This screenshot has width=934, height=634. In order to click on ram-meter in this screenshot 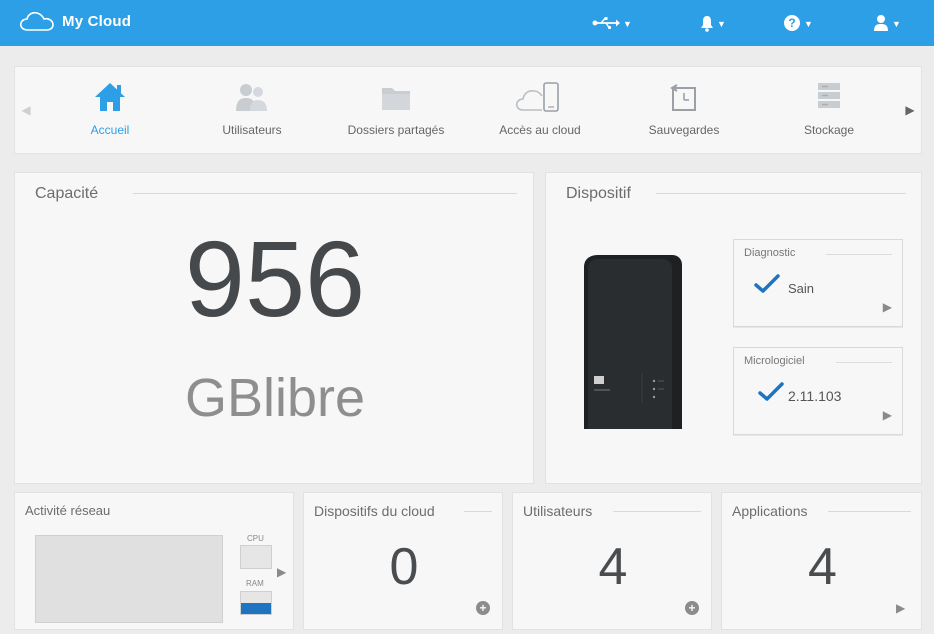, I will do `click(256, 603)`.